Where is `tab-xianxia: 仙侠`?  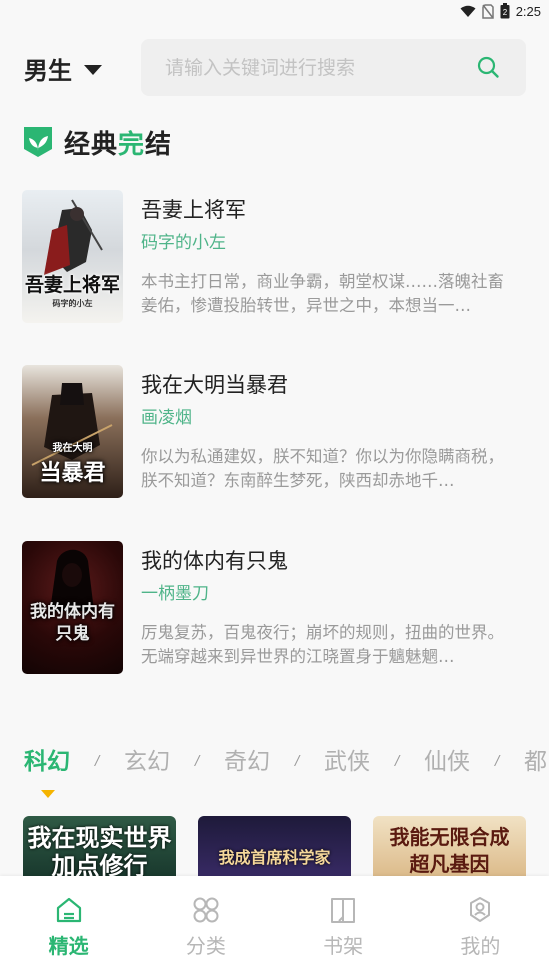
tab-xianxia: 仙侠 is located at coordinates (447, 759).